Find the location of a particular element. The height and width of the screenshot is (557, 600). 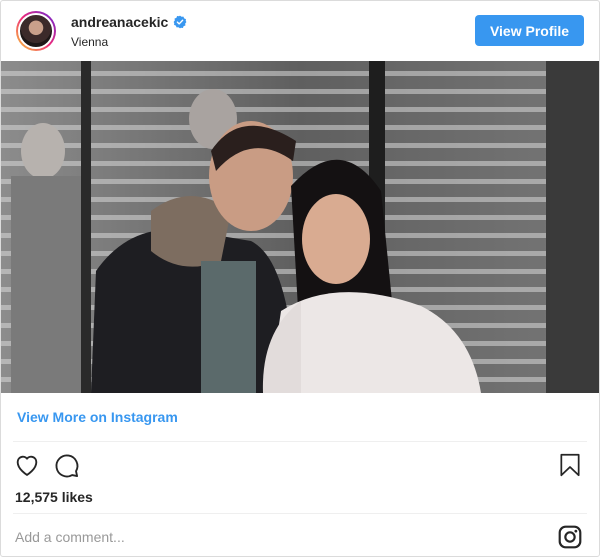

likes-count: 12,575 likes is located at coordinates (54, 497).